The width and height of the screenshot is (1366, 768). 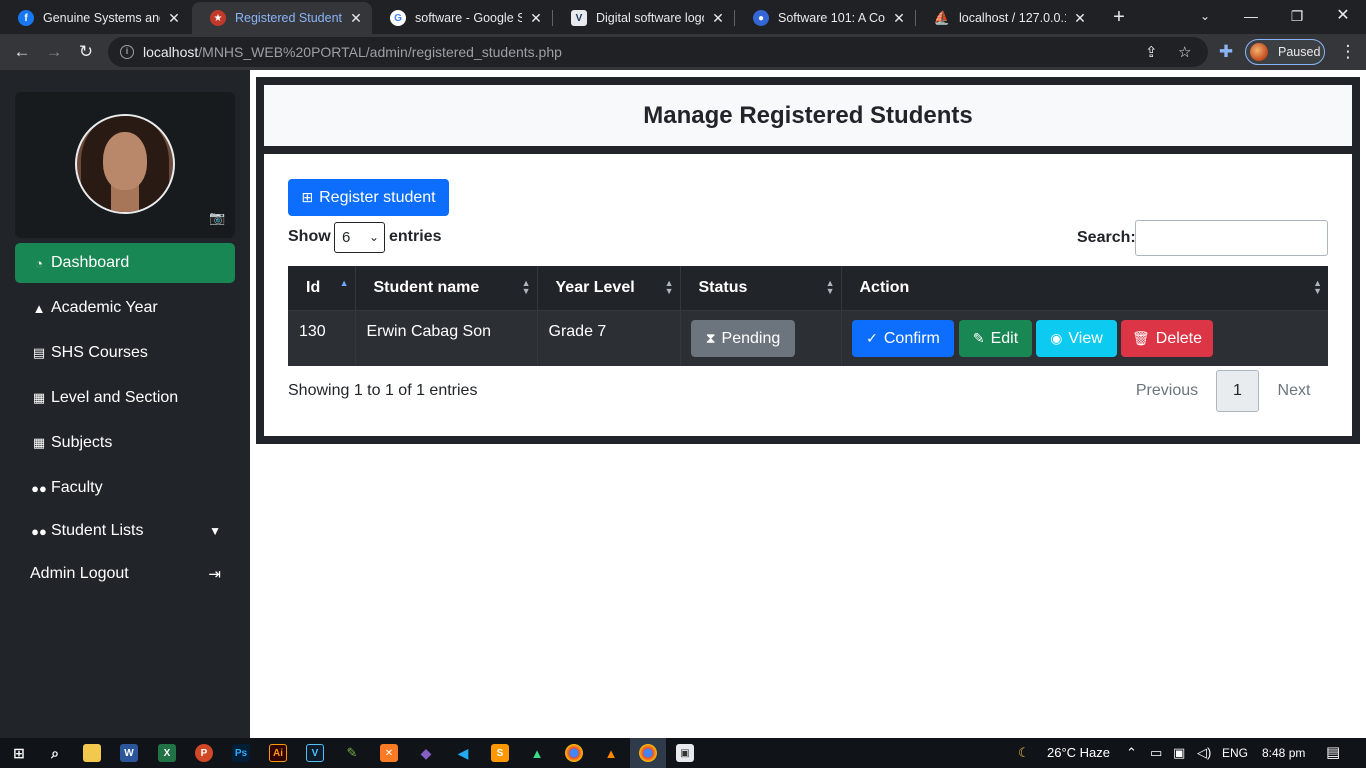 What do you see at coordinates (307, 197) in the screenshot?
I see `plus-square-icon: ⊞` at bounding box center [307, 197].